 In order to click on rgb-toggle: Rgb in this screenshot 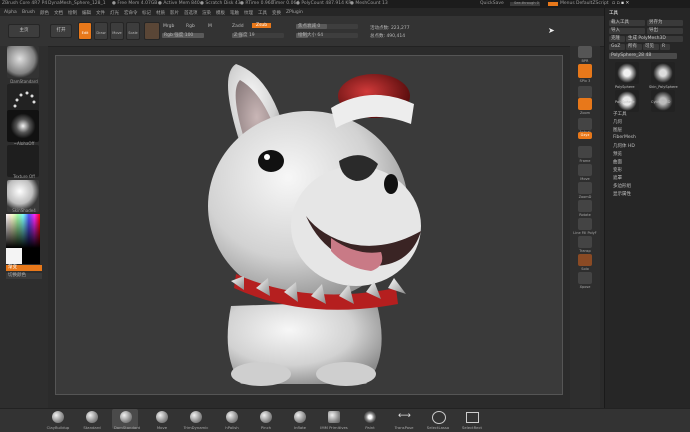, I will do `click(190, 26)`.